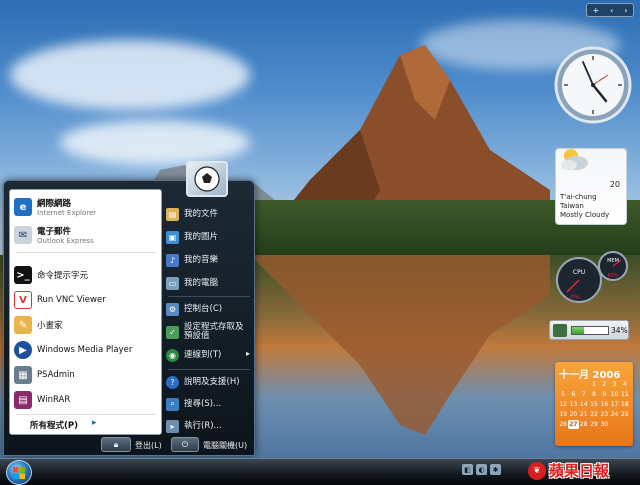 The image size is (640, 485). What do you see at coordinates (172, 214) in the screenshot?
I see `documents-icon: ▤` at bounding box center [172, 214].